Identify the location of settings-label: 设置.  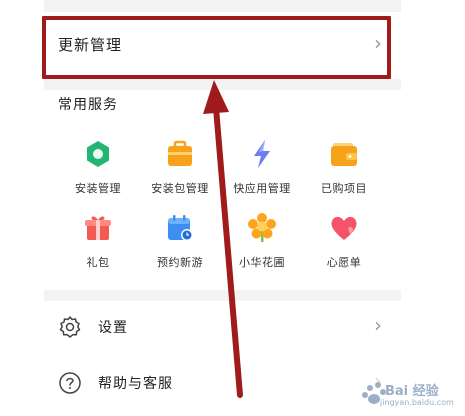
(113, 328).